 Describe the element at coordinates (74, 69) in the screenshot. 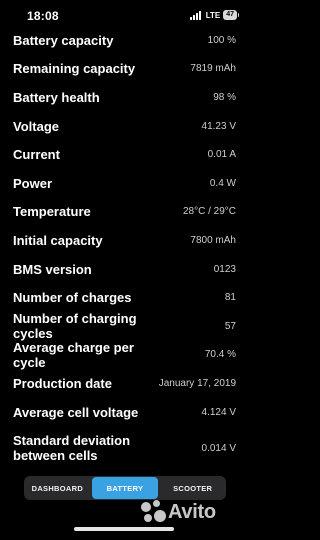

I see `row-label: Remaining capacity` at that location.